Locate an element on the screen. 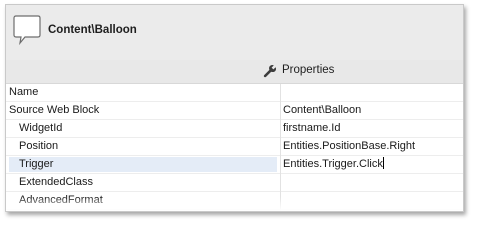 The height and width of the screenshot is (240, 477). property-row-extendedclass: ExtendedClass is located at coordinates (234, 183).